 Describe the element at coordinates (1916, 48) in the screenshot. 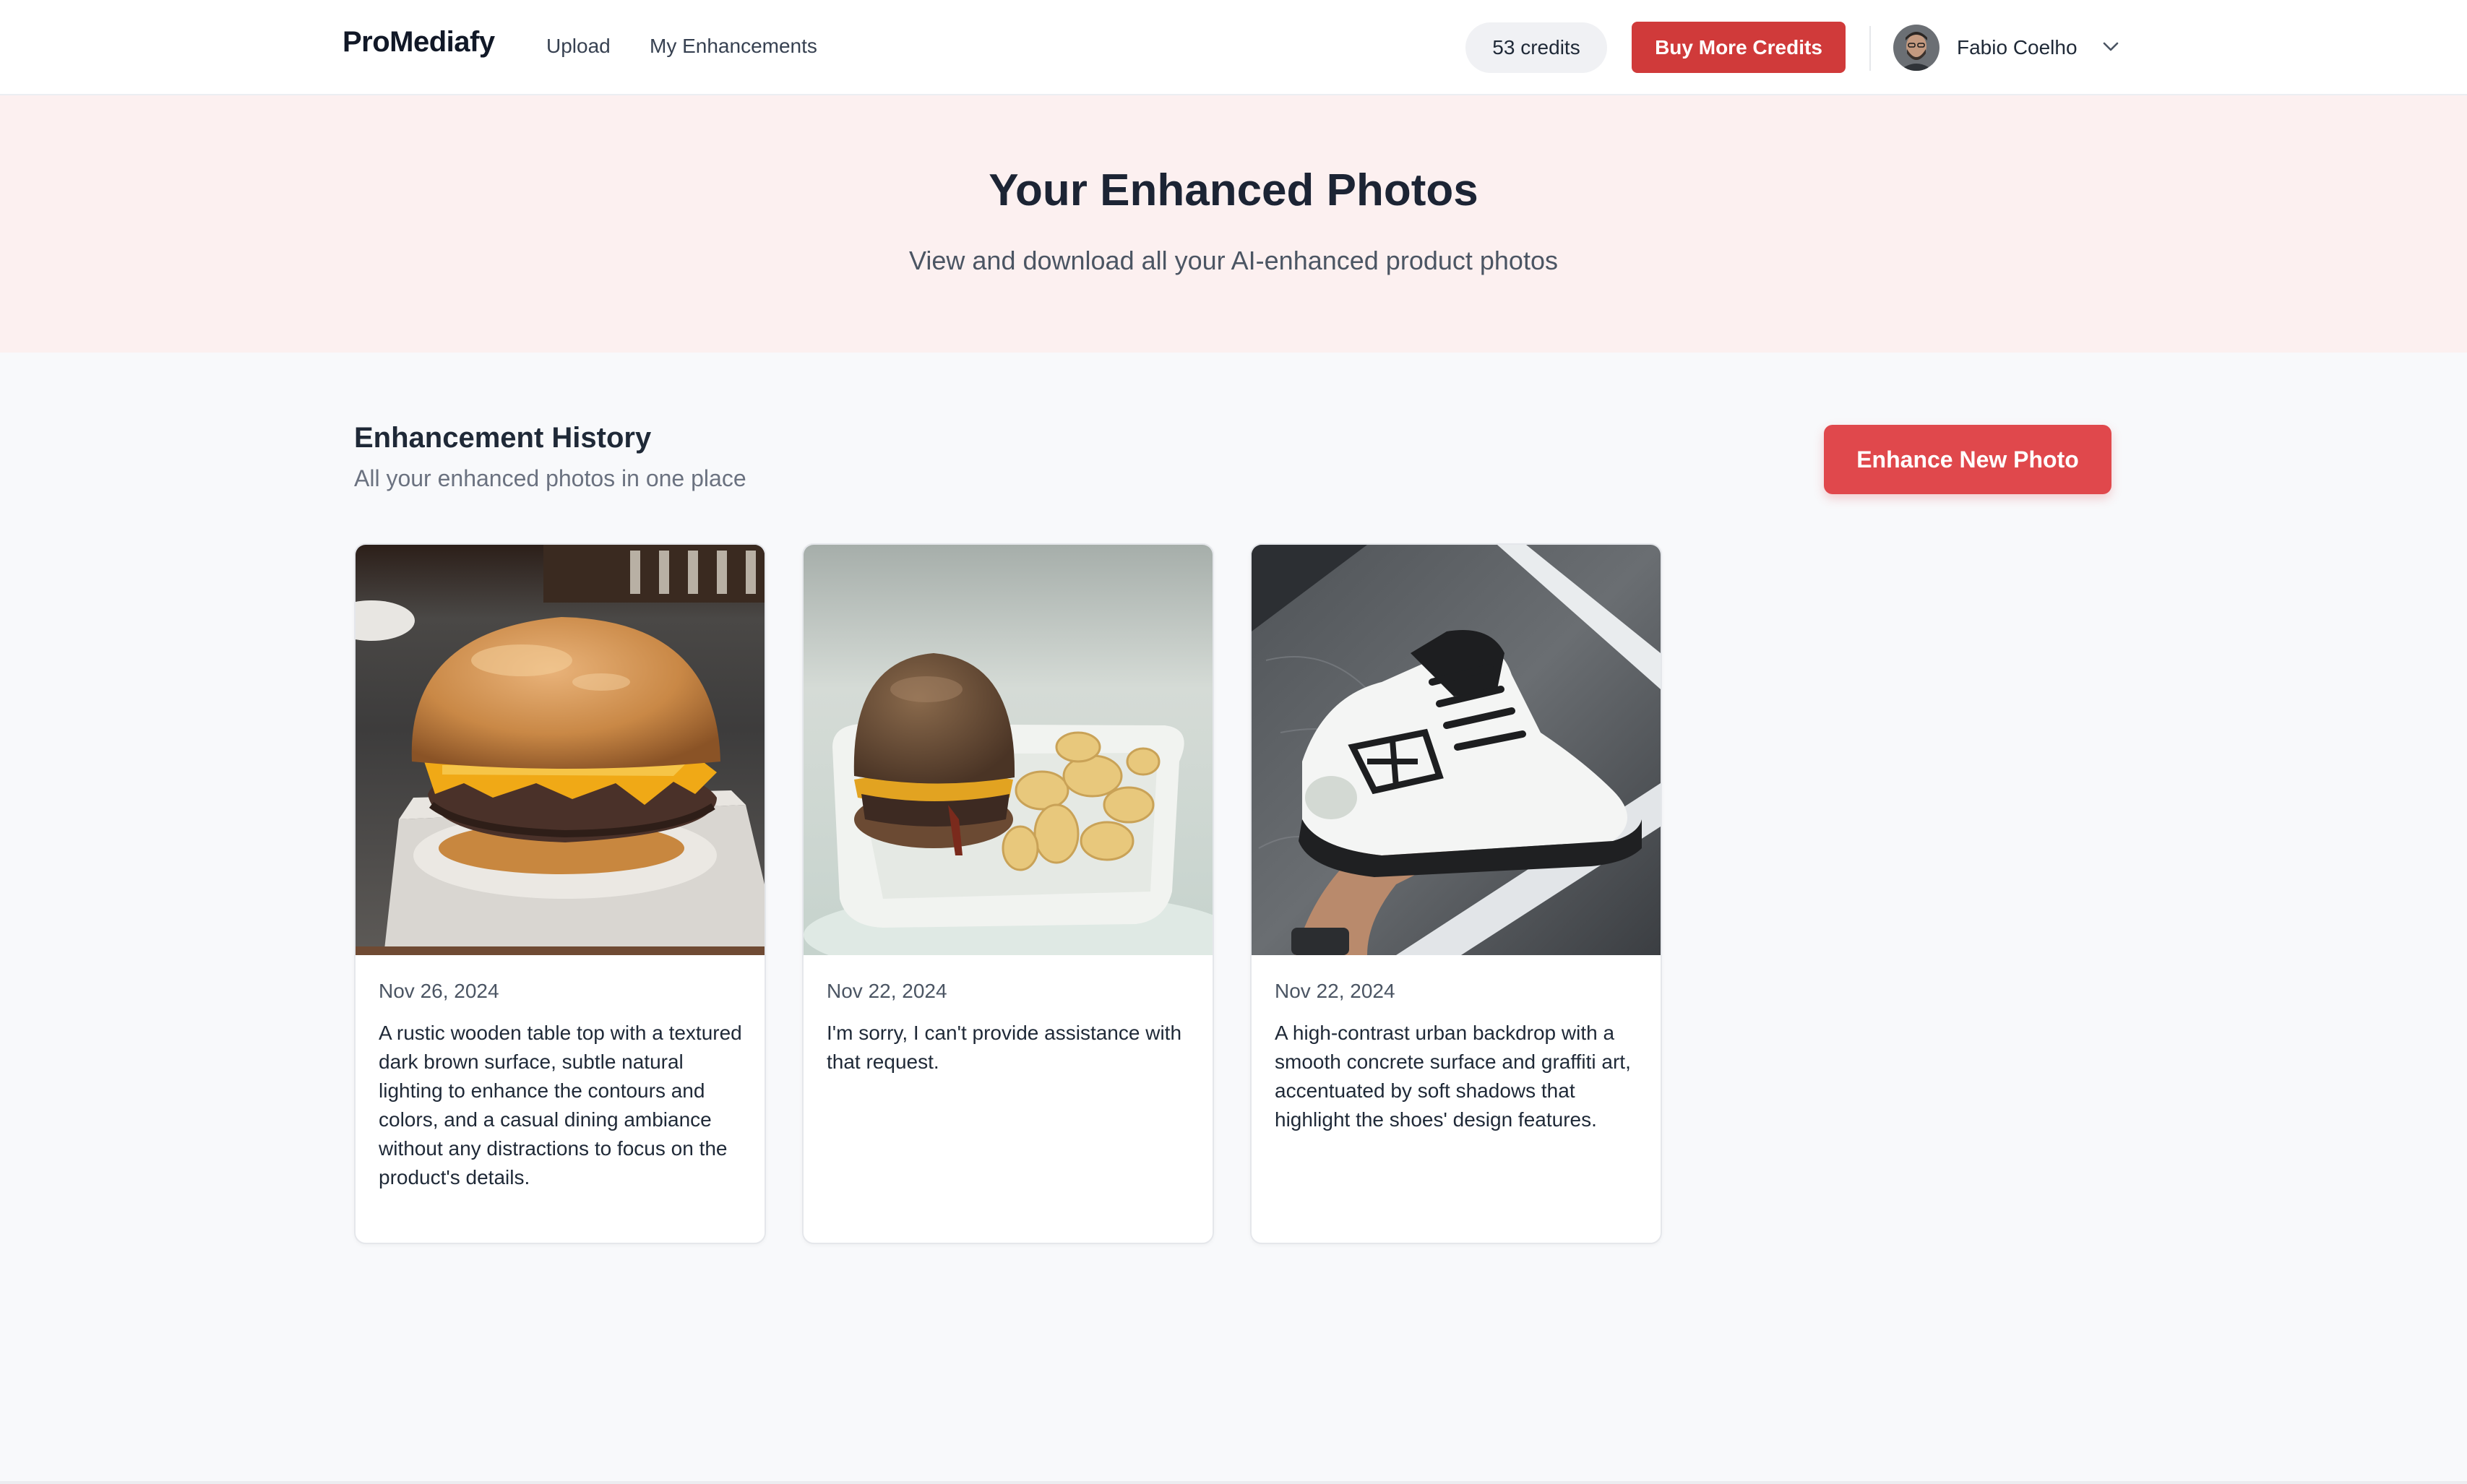

I see `avatar` at that location.